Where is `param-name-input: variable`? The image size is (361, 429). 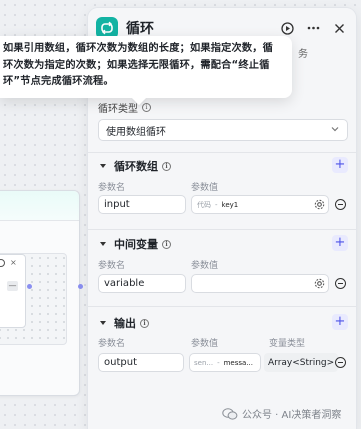
param-name-input: variable is located at coordinates (142, 283).